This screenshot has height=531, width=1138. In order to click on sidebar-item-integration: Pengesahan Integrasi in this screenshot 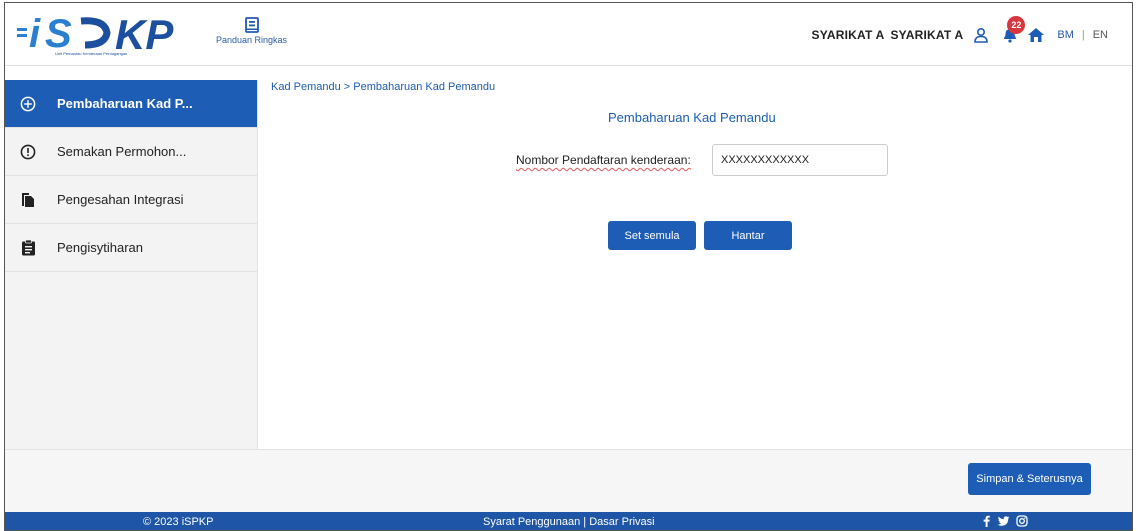, I will do `click(131, 200)`.